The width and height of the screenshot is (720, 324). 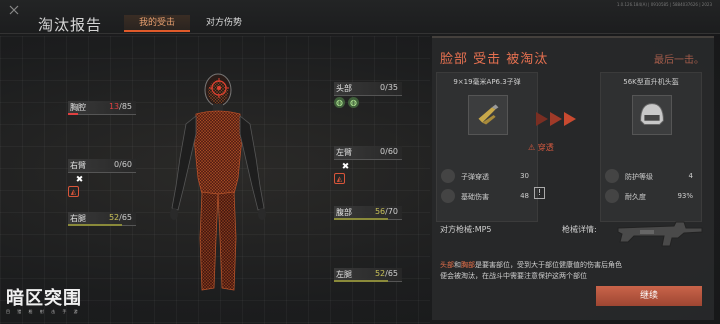 What do you see at coordinates (344, 212) in the screenshot?
I see `part-abdomen-name: 腹部` at bounding box center [344, 212].